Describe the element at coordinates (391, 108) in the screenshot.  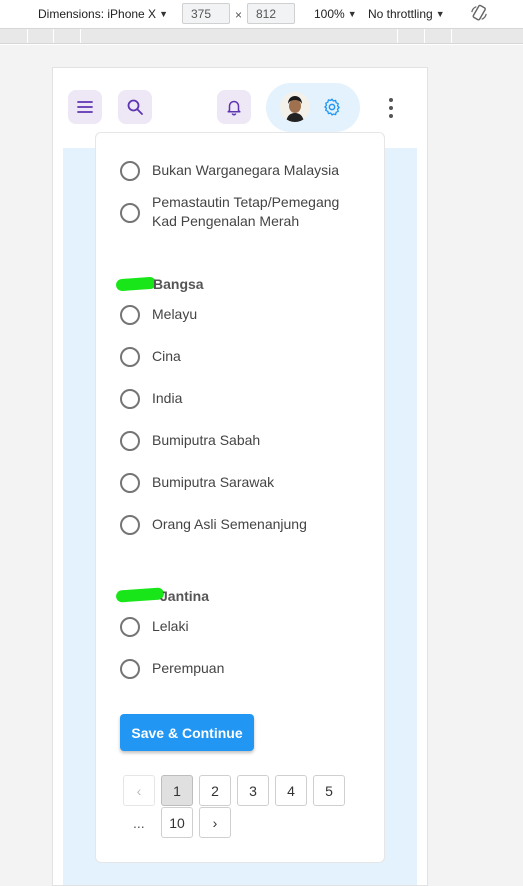
I see `more-vertical-icon` at that location.